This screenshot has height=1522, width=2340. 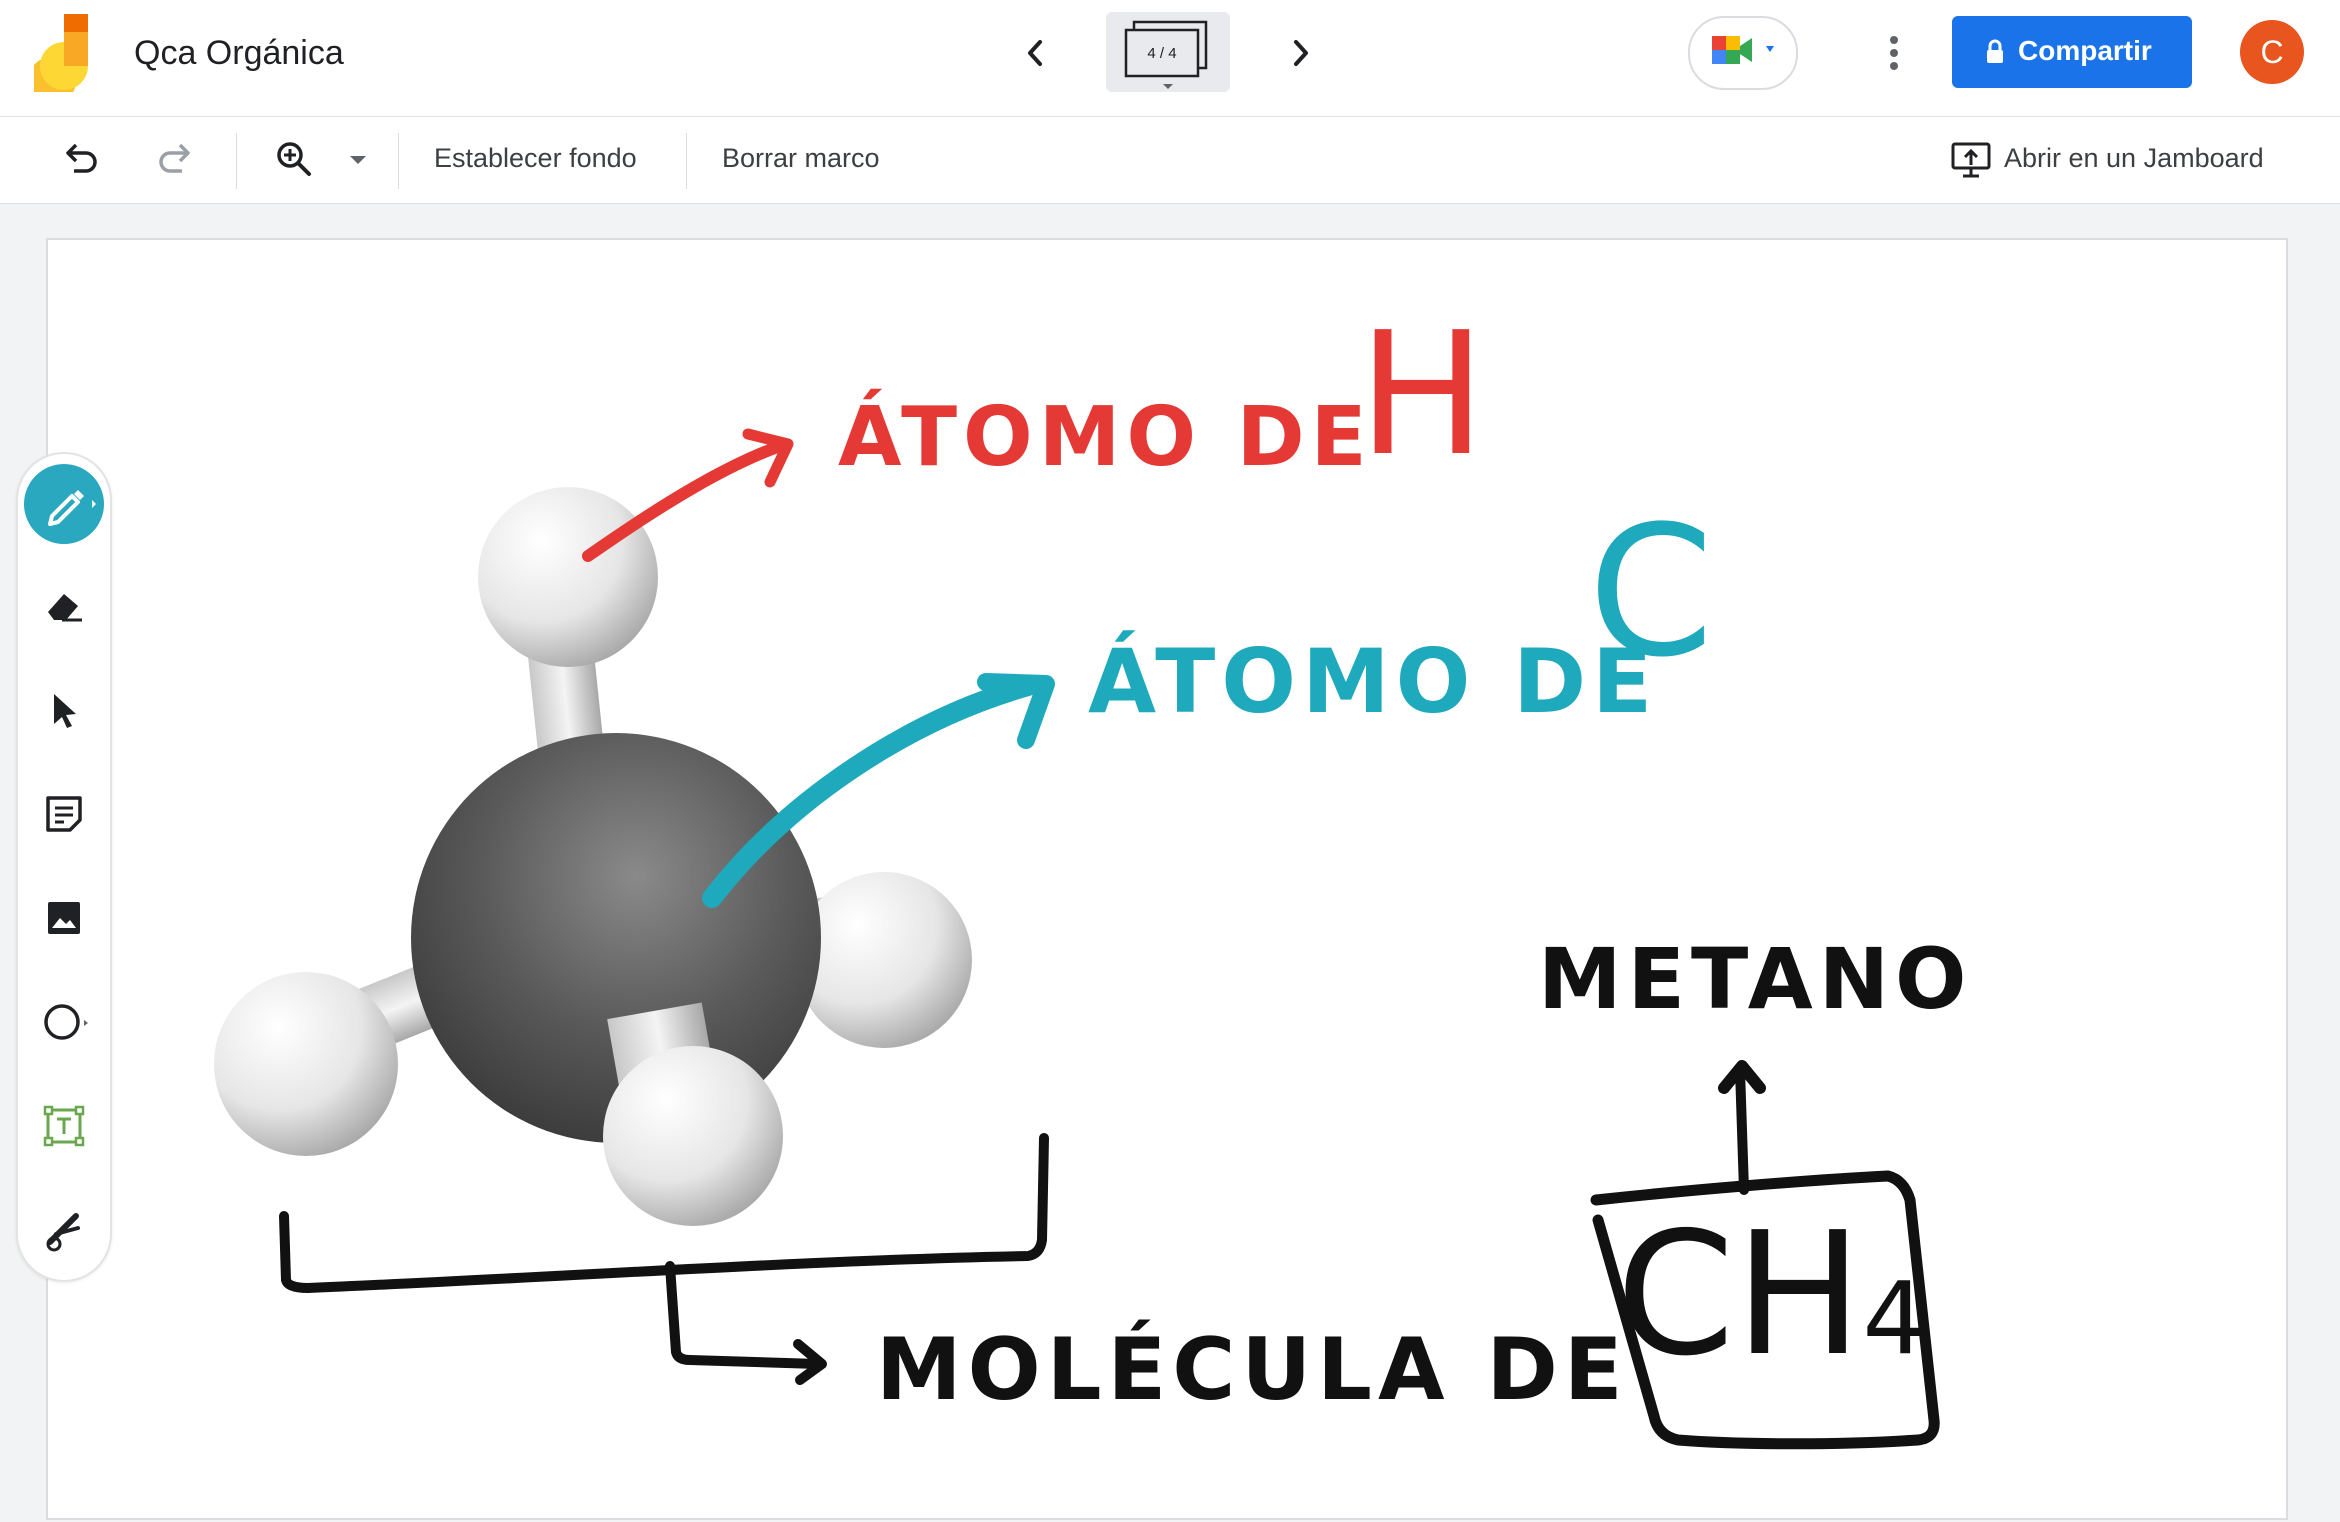 I want to click on molecule-label: MOLÉCULA DE, so click(x=1252, y=1370).